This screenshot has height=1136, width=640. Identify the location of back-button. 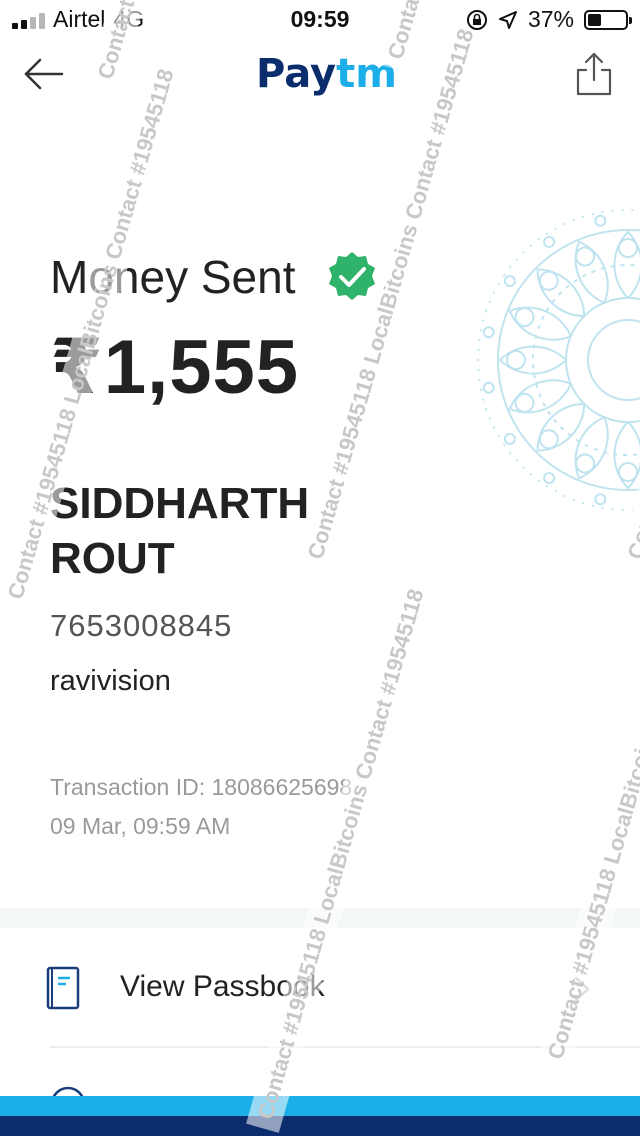
(44, 74).